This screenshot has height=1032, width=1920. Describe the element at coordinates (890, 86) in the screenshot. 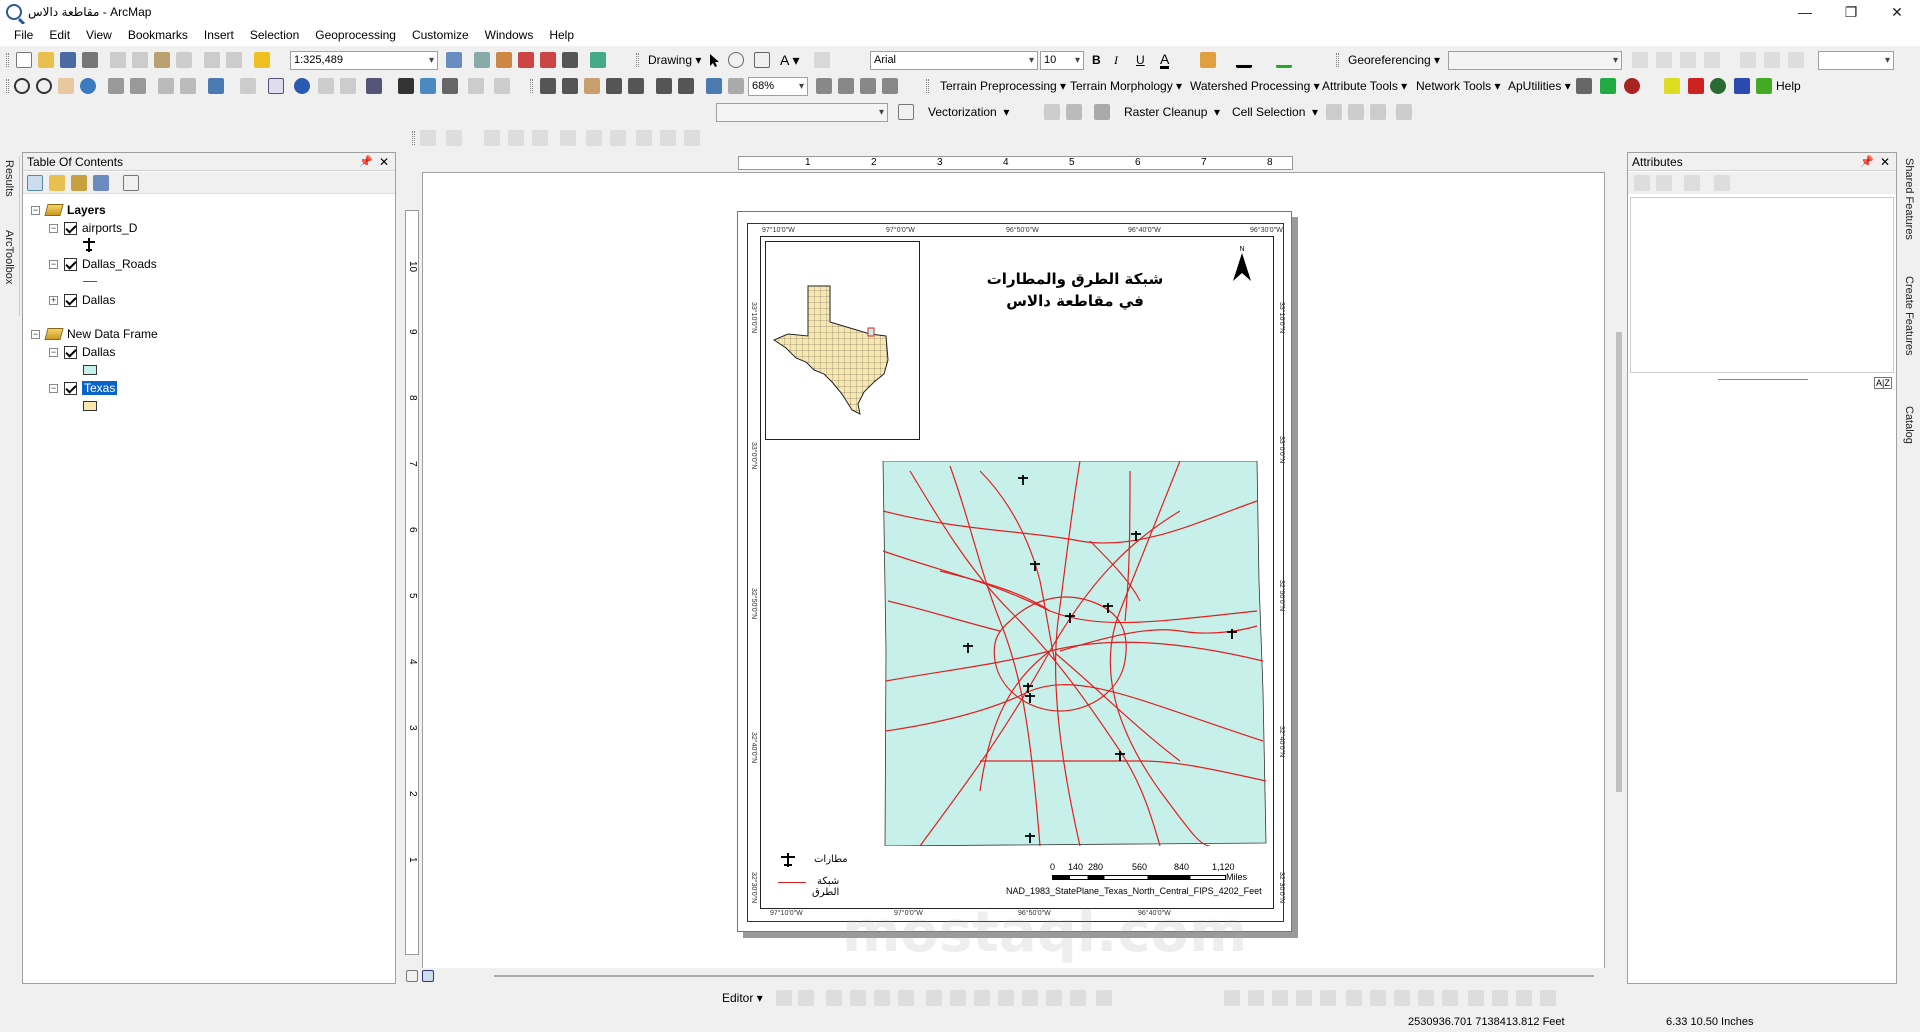

I see `data-driven-pages-icon` at that location.